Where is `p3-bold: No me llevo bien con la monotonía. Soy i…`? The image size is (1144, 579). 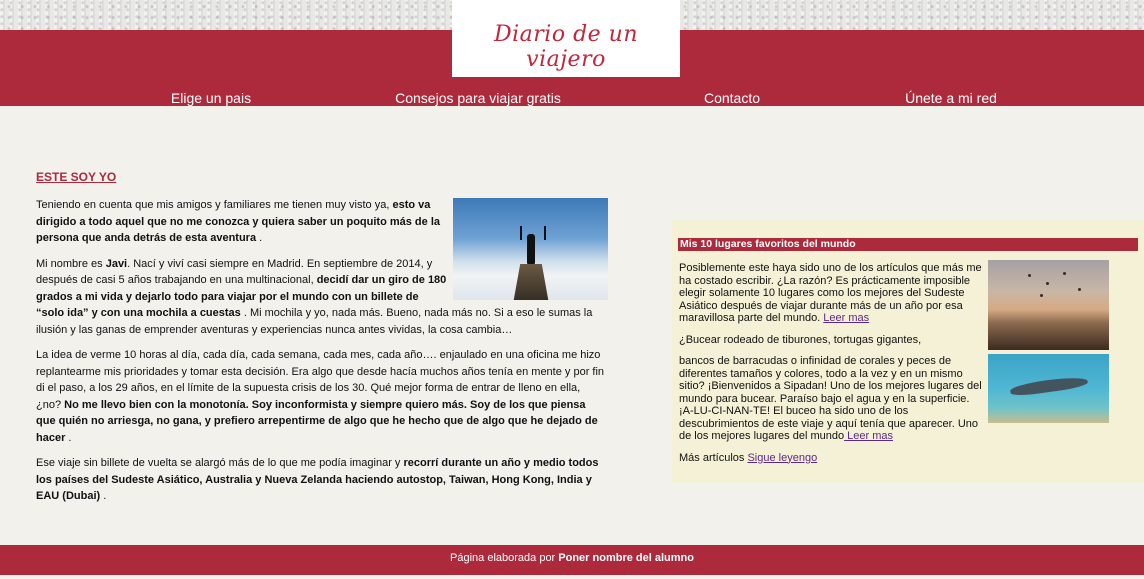 p3-bold: No me llevo bien con la monotonía. Soy i… is located at coordinates (317, 421).